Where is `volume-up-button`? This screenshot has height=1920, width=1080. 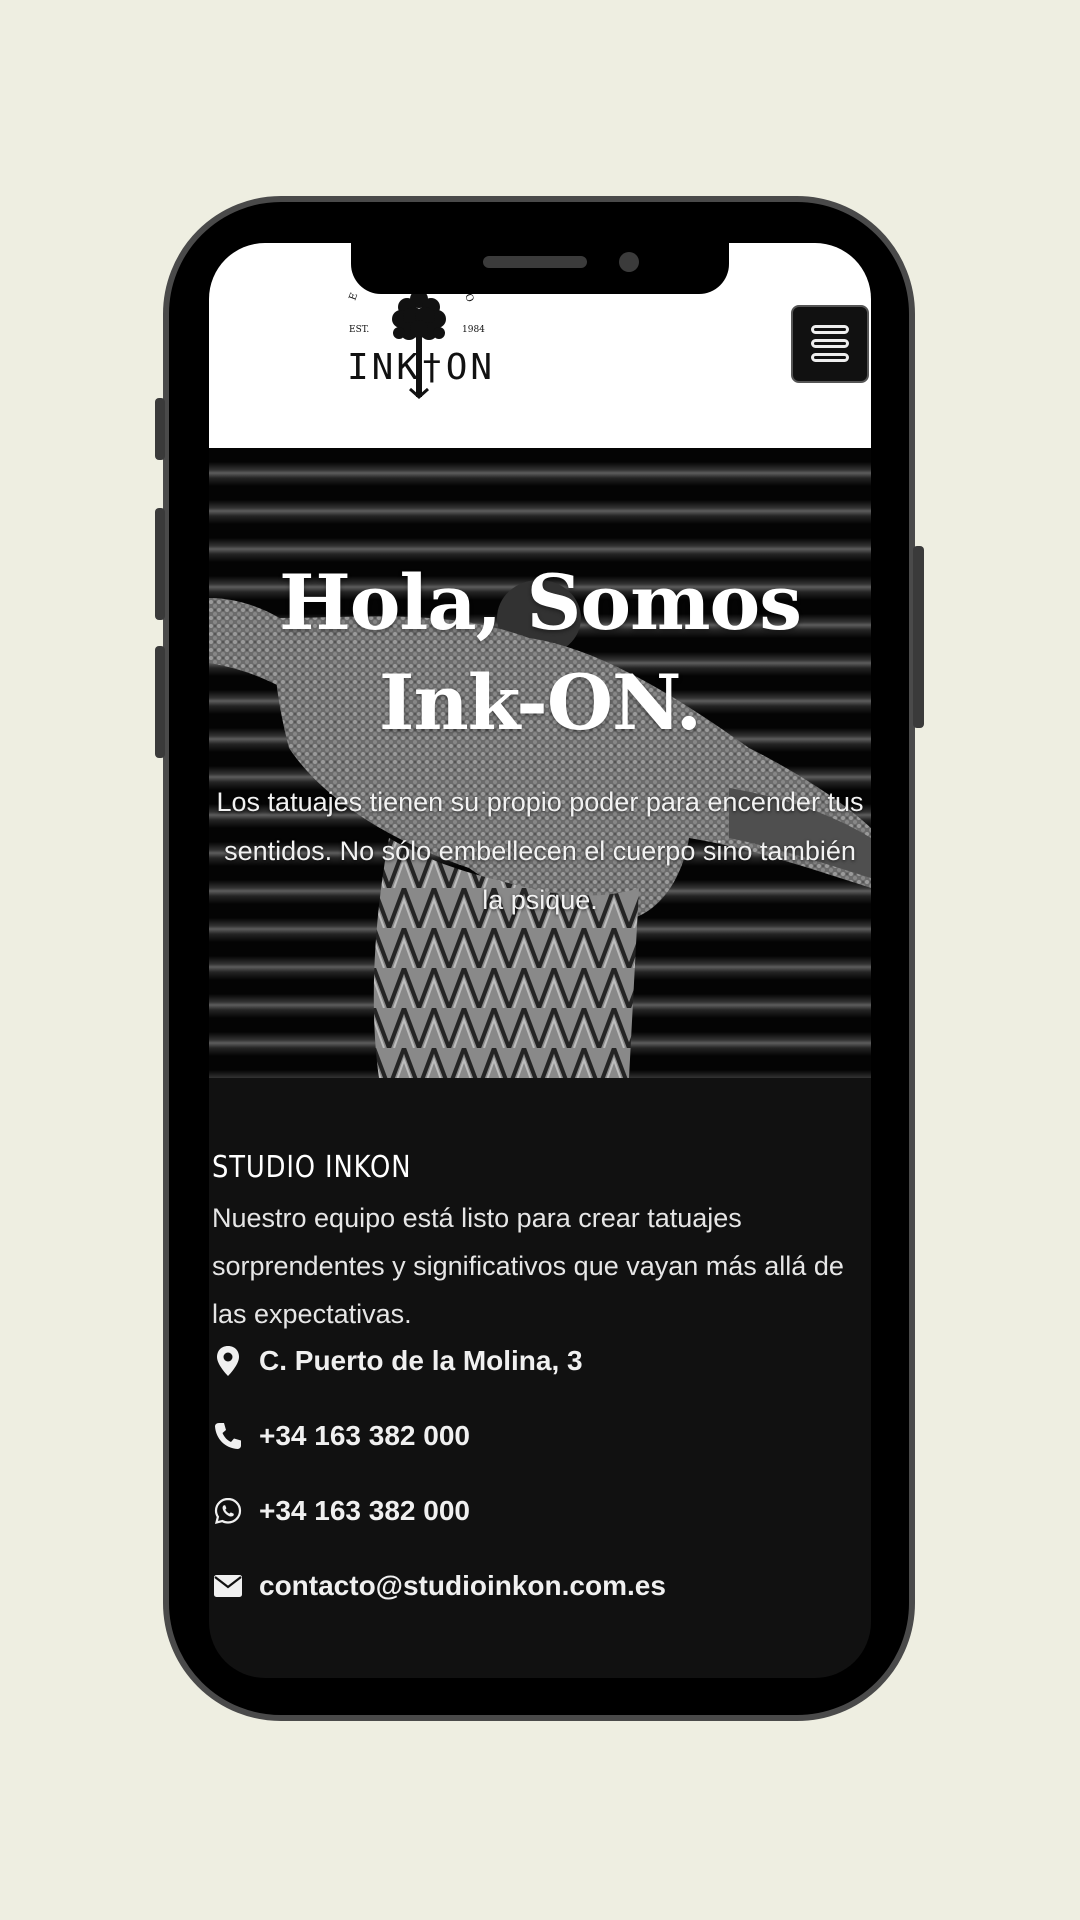 volume-up-button is located at coordinates (160, 564).